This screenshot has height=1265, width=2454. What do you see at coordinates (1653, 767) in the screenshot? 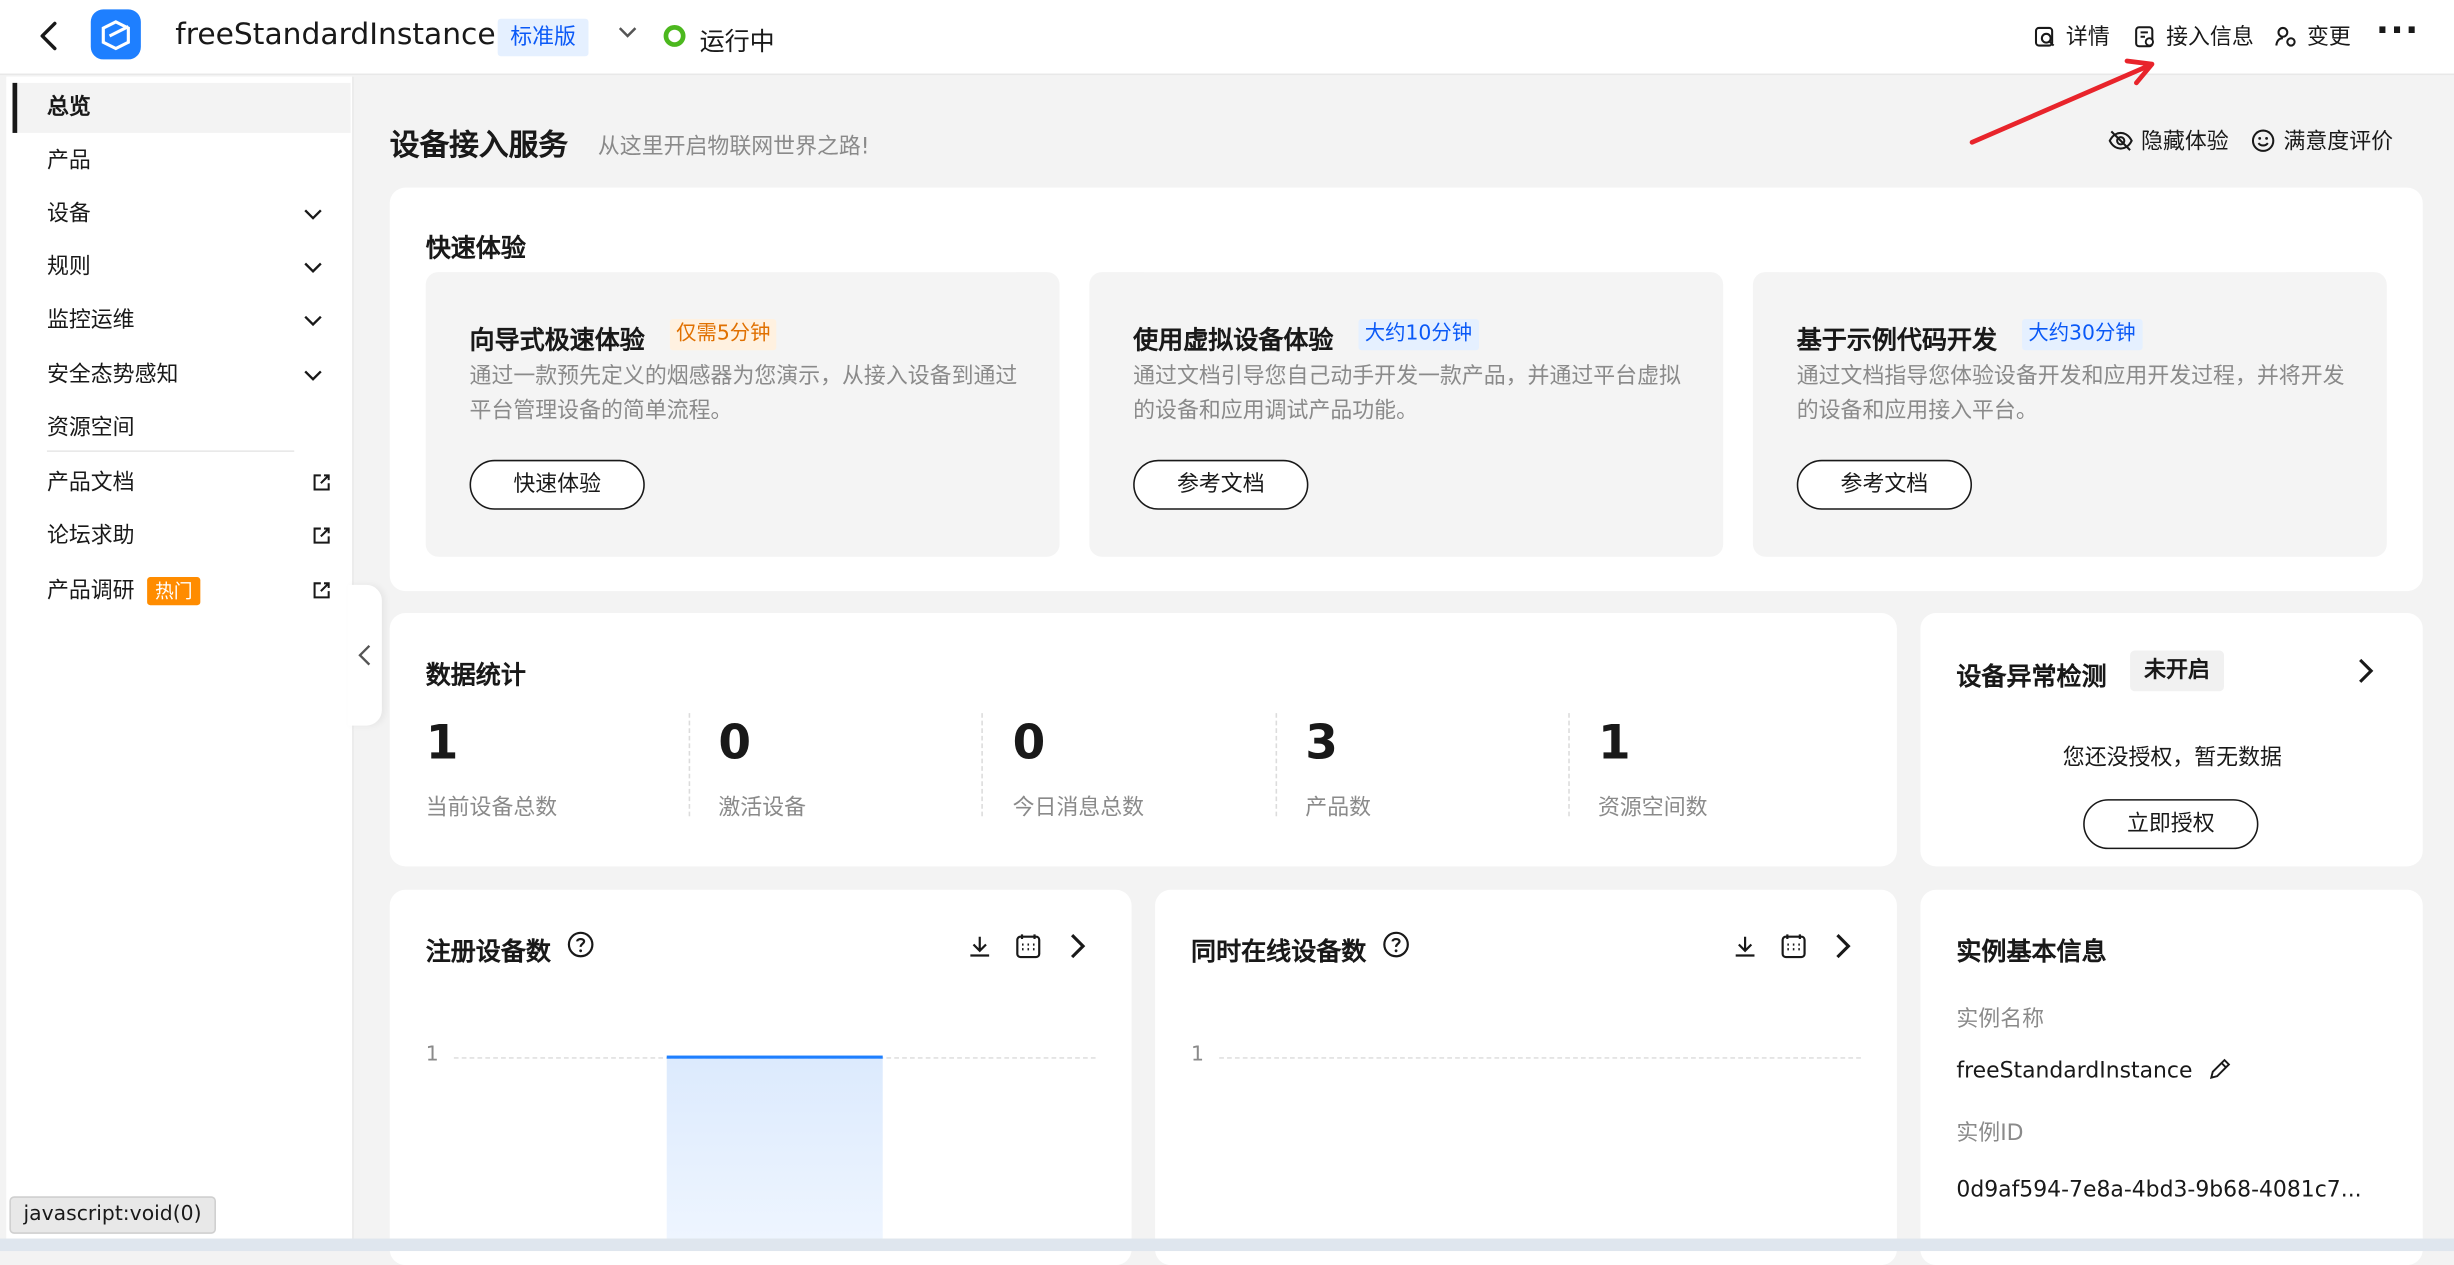
I see `stat-resource-spaces: 1 资源空间数` at bounding box center [1653, 767].